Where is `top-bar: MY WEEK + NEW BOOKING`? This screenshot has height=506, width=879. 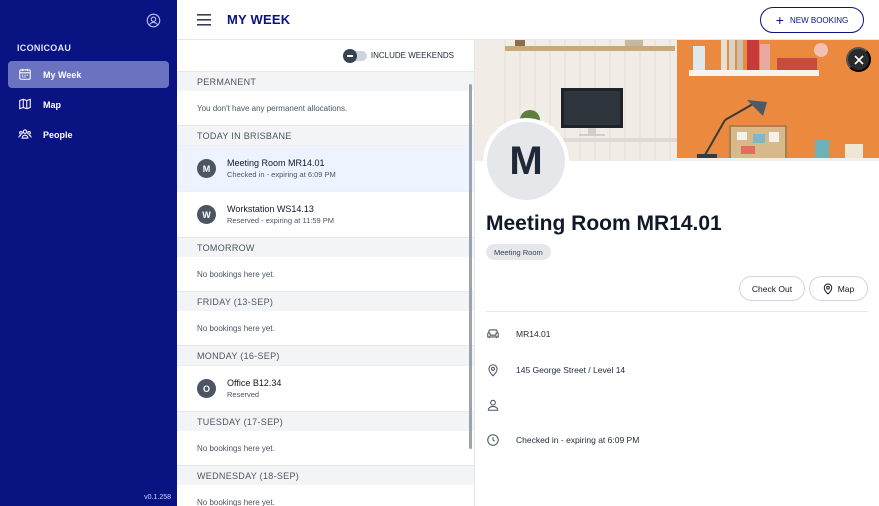 top-bar: MY WEEK + NEW BOOKING is located at coordinates (528, 20).